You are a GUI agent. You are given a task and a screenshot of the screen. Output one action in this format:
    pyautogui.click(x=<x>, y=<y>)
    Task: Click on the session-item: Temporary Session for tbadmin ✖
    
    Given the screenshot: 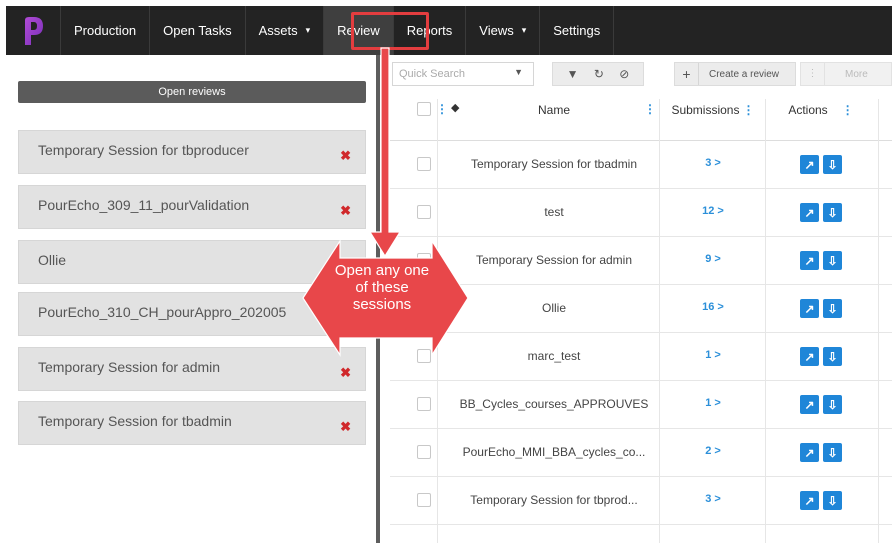 What is the action you would take?
    pyautogui.click(x=192, y=423)
    